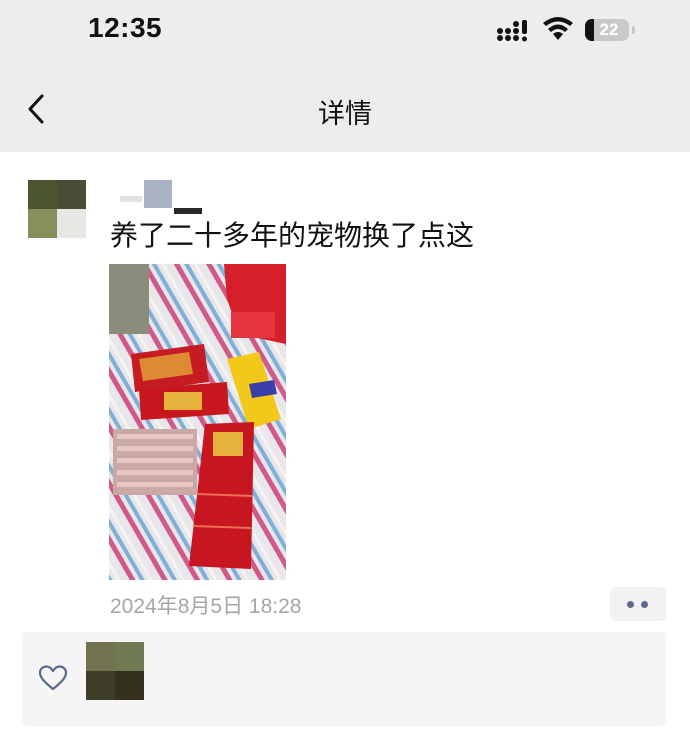  I want to click on battery-icon: 22, so click(607, 30).